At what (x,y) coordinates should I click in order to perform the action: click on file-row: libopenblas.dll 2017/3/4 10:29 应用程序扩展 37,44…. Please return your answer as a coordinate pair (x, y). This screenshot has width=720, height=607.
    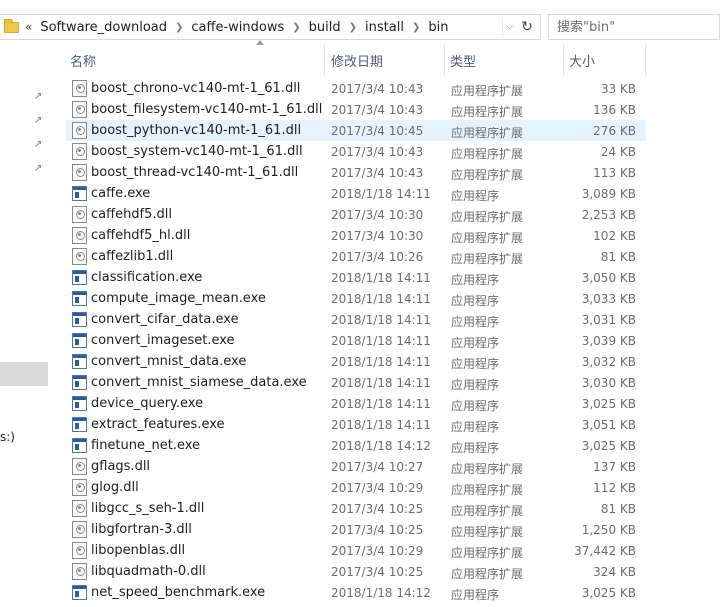
    Looking at the image, I should click on (356, 550).